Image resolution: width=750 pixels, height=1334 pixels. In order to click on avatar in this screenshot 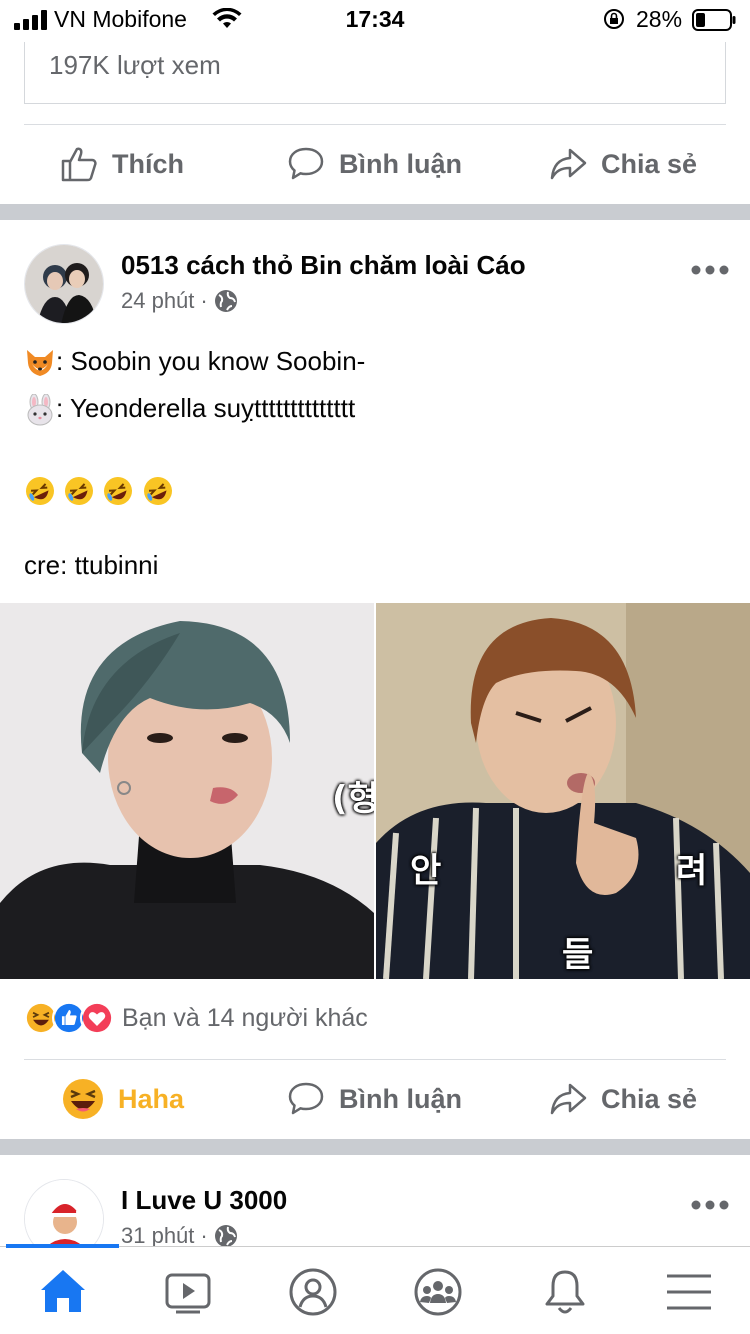, I will do `click(64, 284)`.